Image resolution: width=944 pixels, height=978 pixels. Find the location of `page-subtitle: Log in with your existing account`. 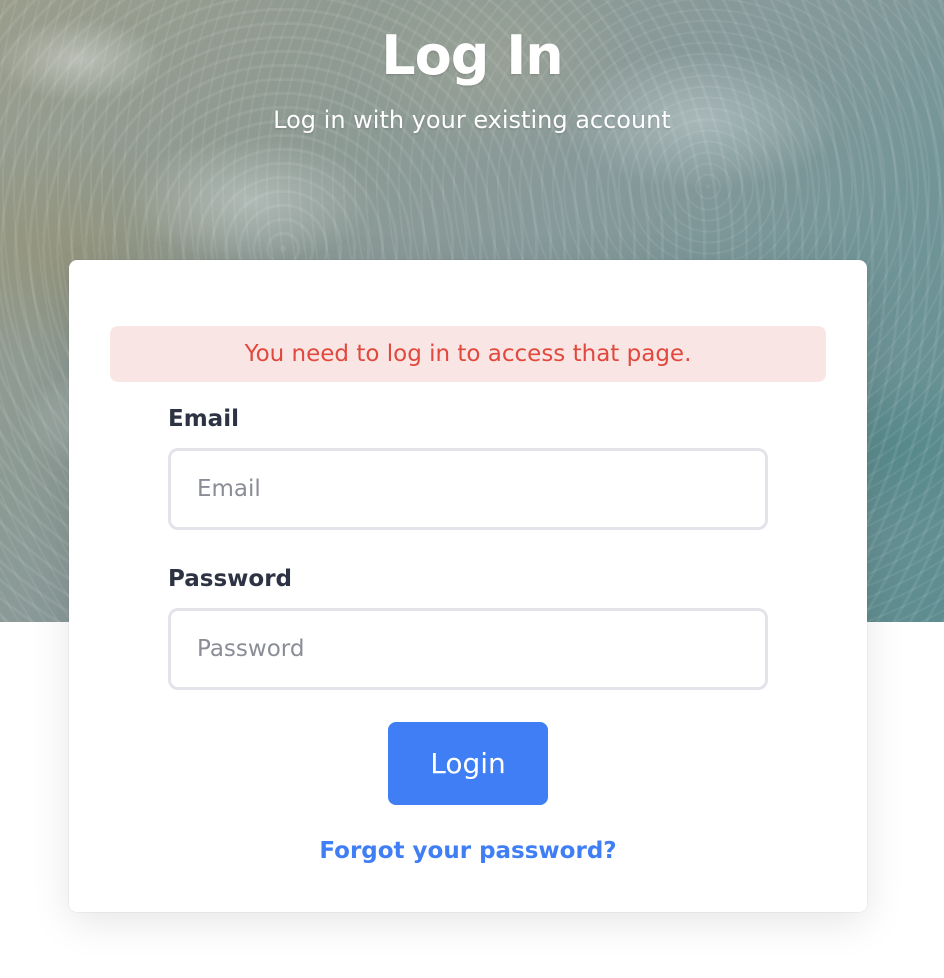

page-subtitle: Log in with your existing account is located at coordinates (472, 120).